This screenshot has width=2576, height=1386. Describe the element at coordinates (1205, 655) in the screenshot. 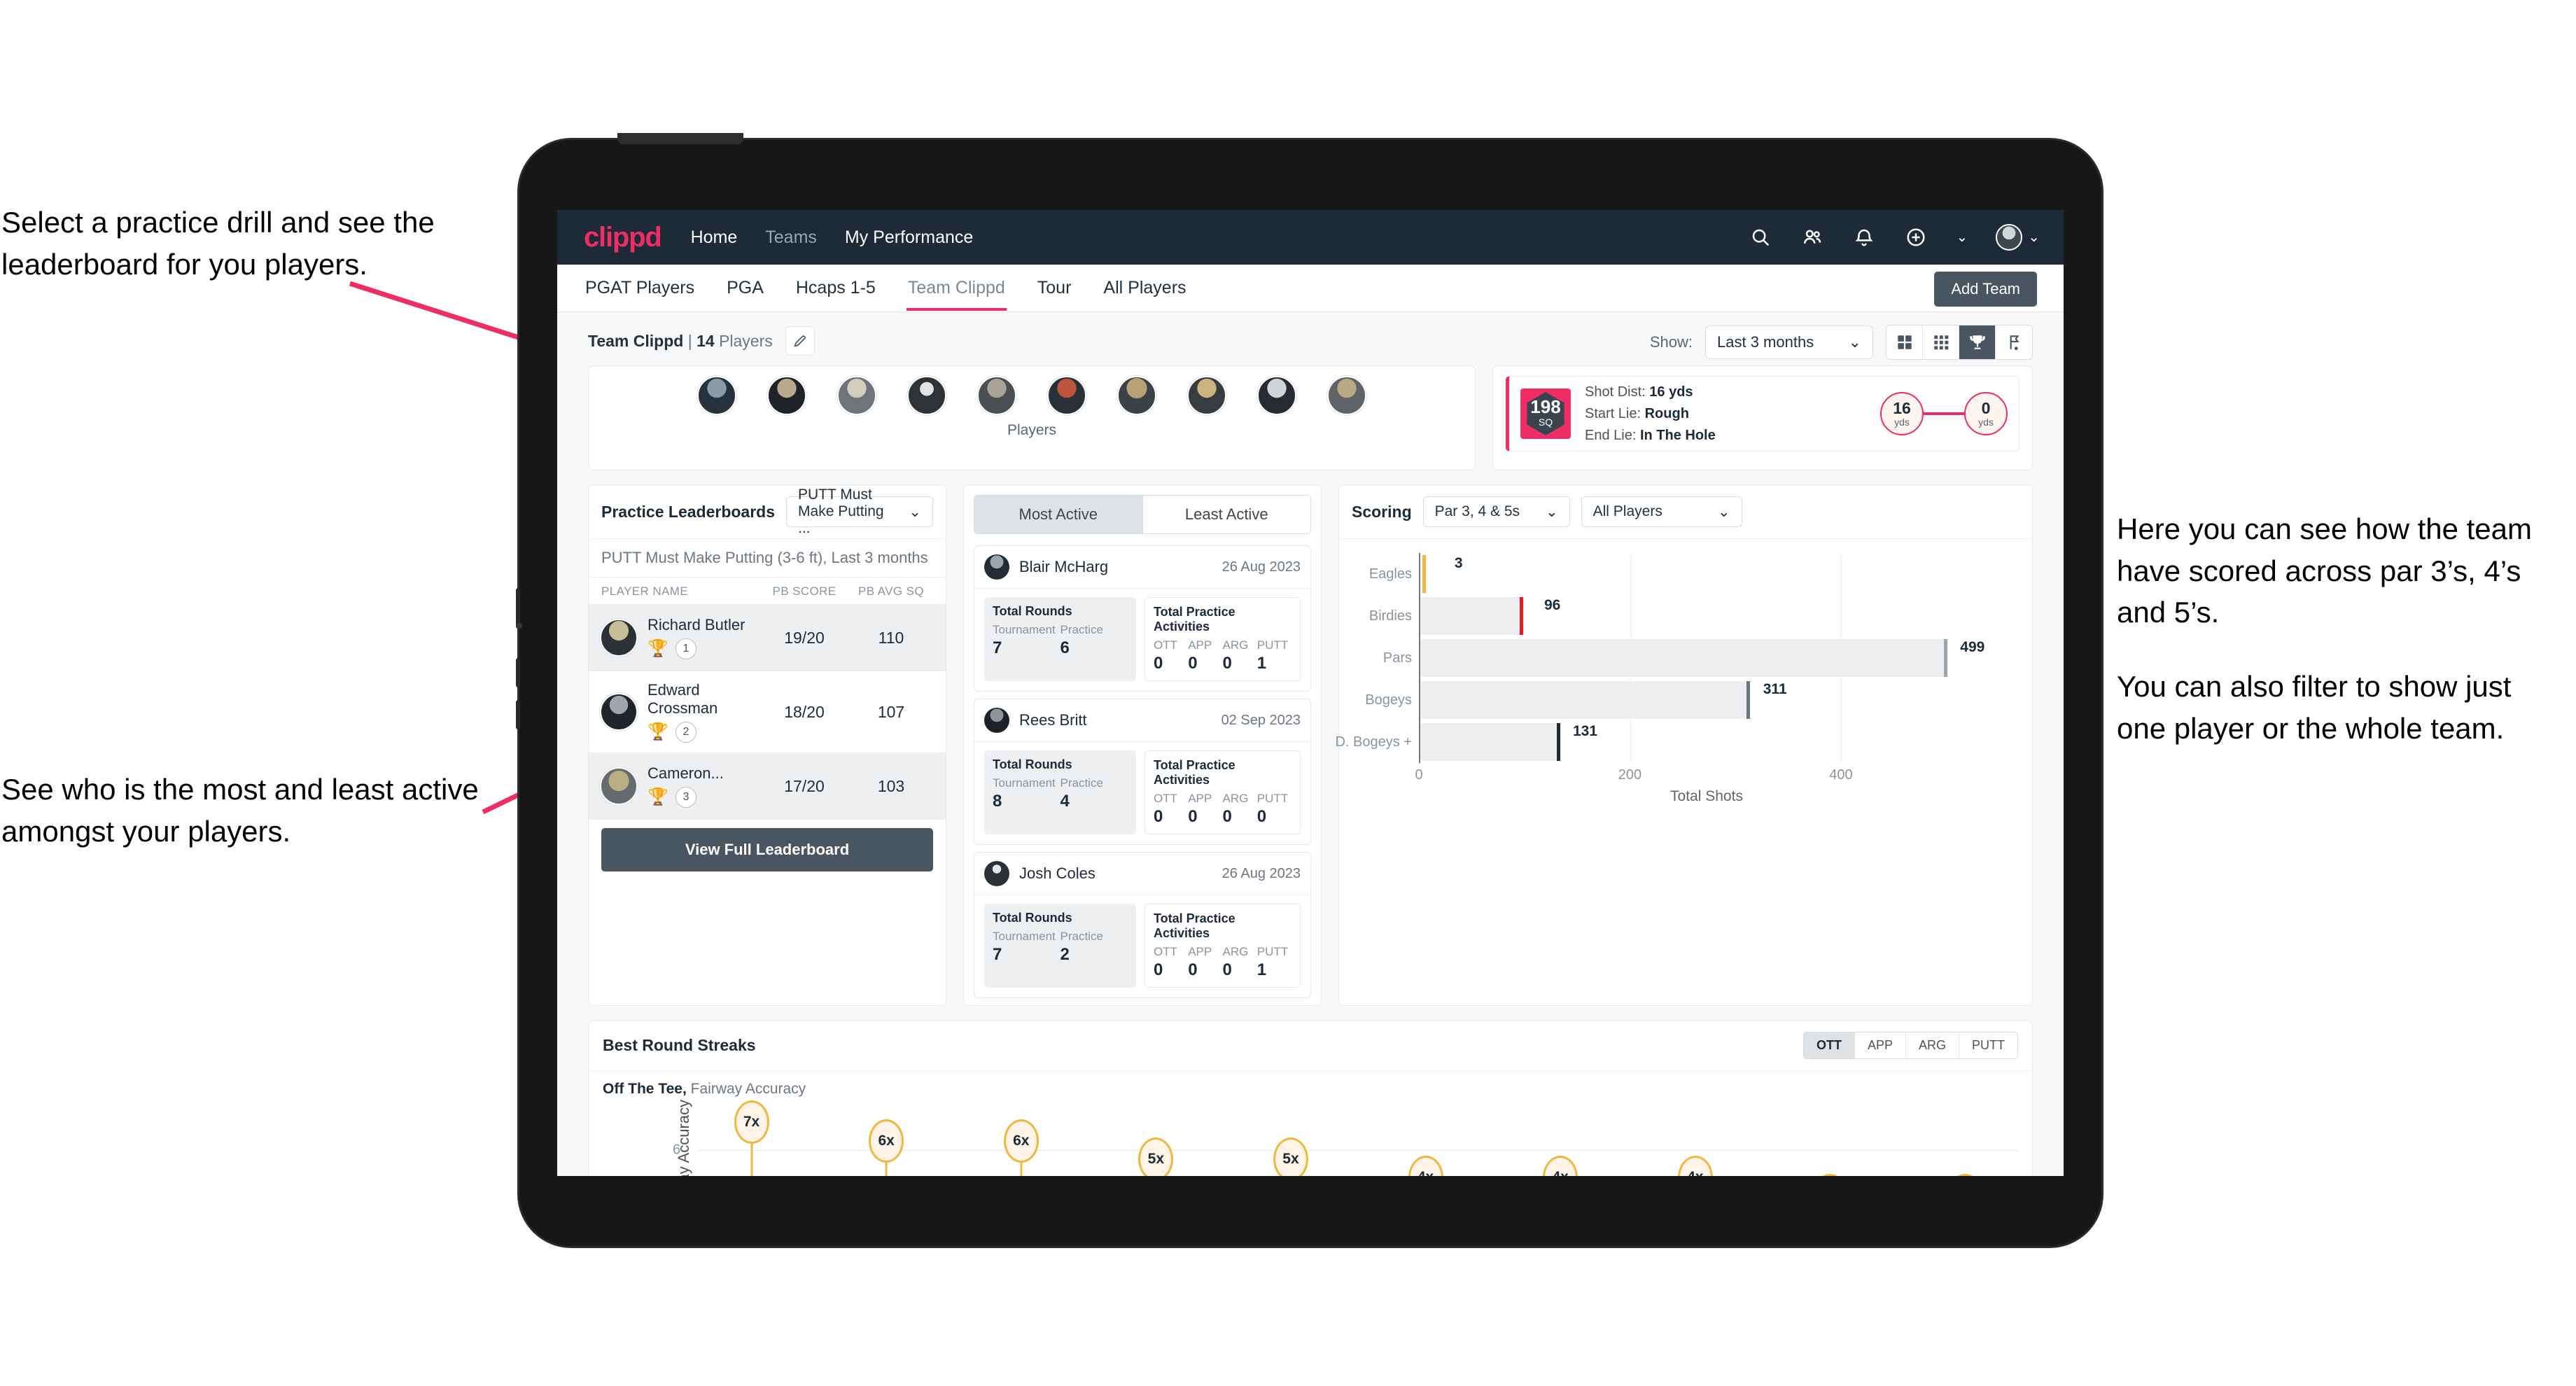

I see `practice-app: APP 0` at that location.